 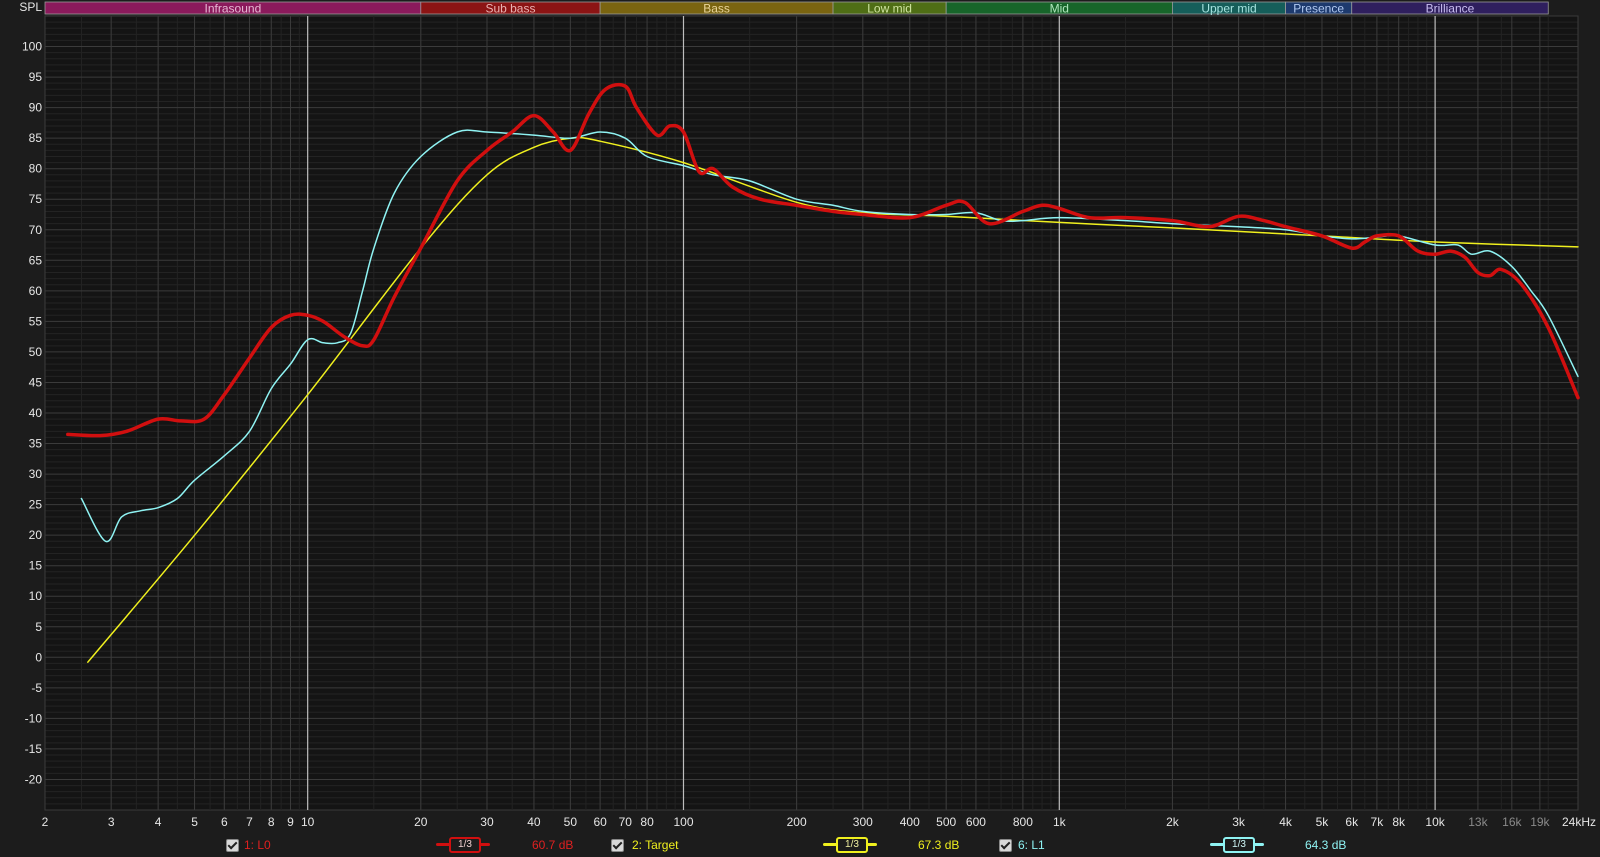 I want to click on x-tick-label: 5, so click(x=194, y=822).